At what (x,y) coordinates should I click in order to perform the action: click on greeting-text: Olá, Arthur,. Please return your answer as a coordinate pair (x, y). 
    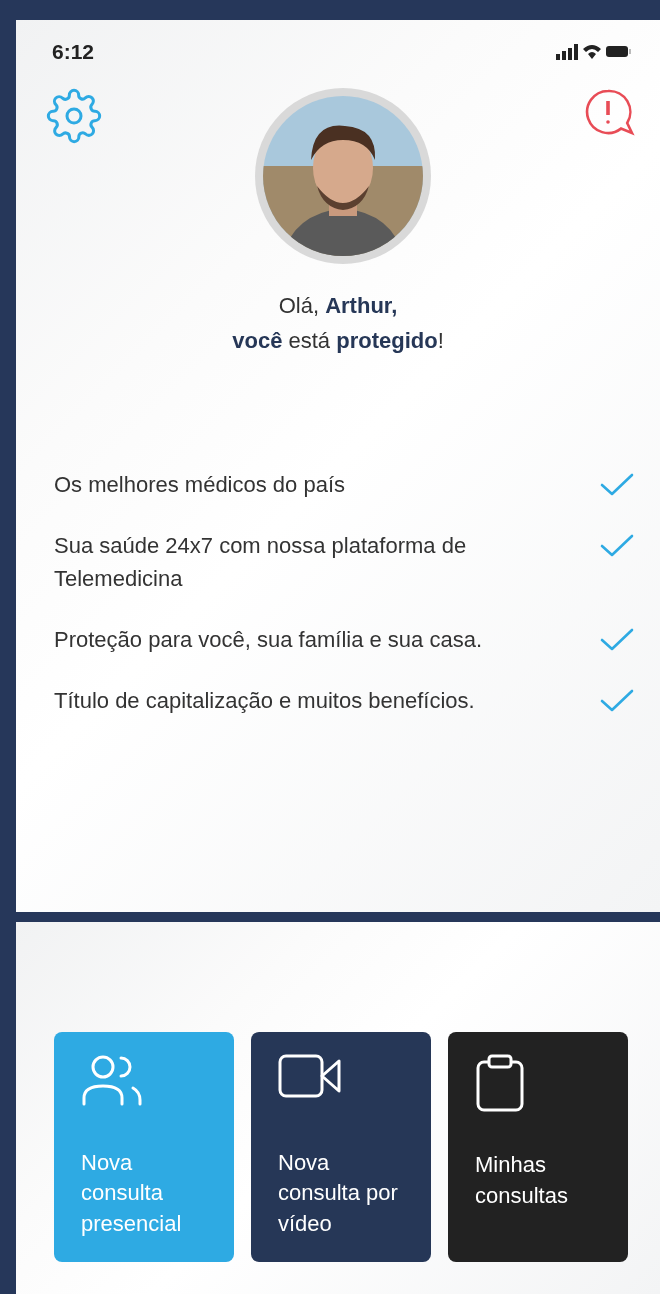
    Looking at the image, I should click on (338, 305).